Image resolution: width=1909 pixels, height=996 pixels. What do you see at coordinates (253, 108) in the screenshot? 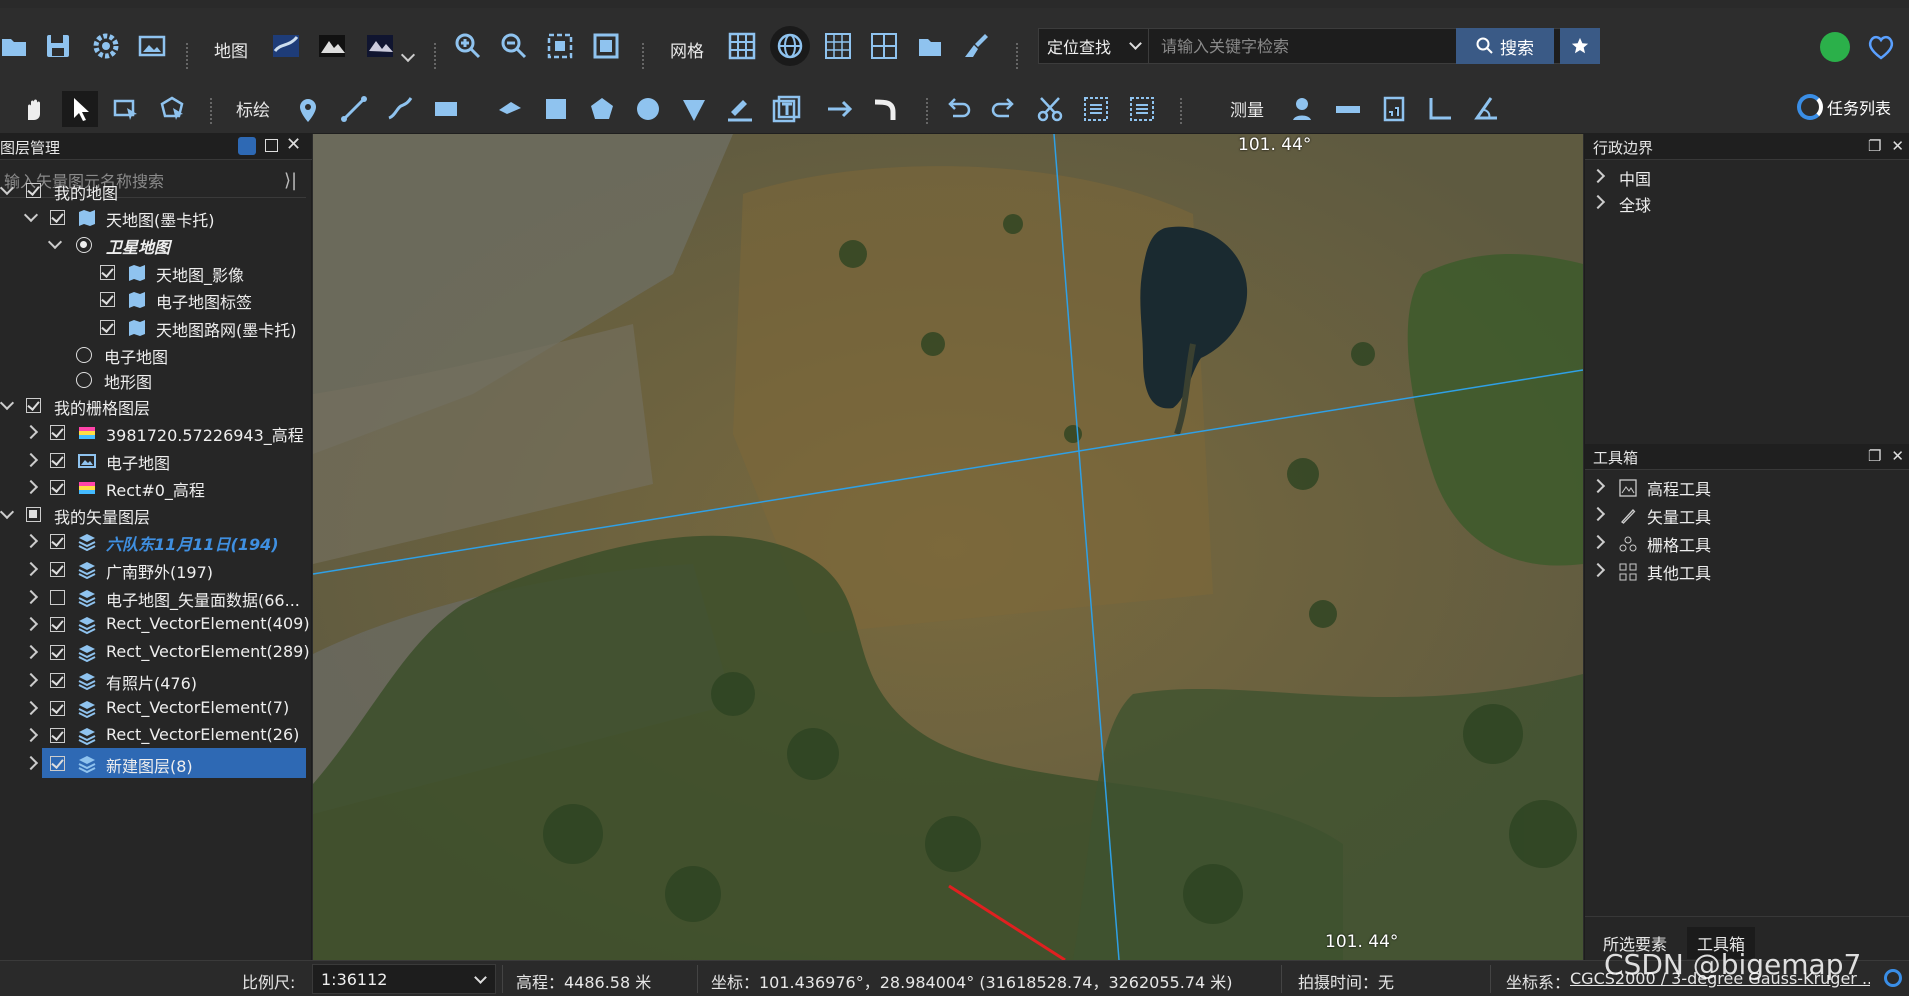
I see `draw-label: 标绘` at bounding box center [253, 108].